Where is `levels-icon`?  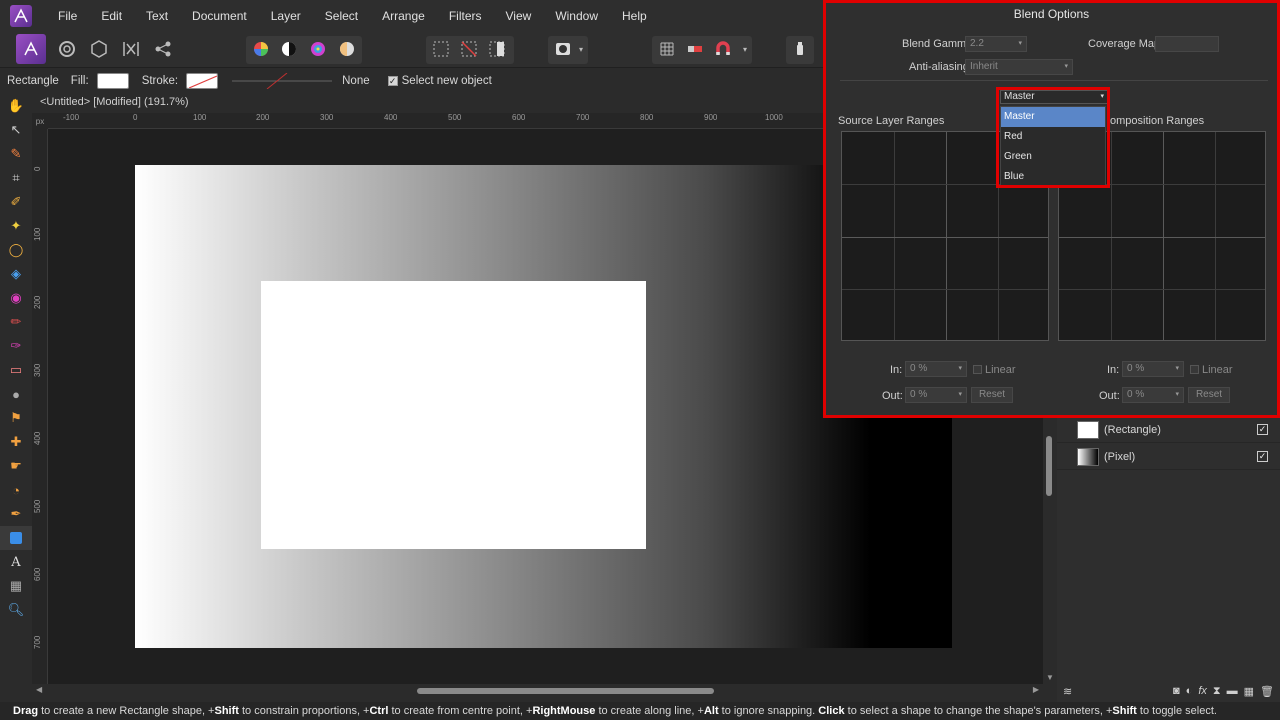 levels-icon is located at coordinates (261, 49).